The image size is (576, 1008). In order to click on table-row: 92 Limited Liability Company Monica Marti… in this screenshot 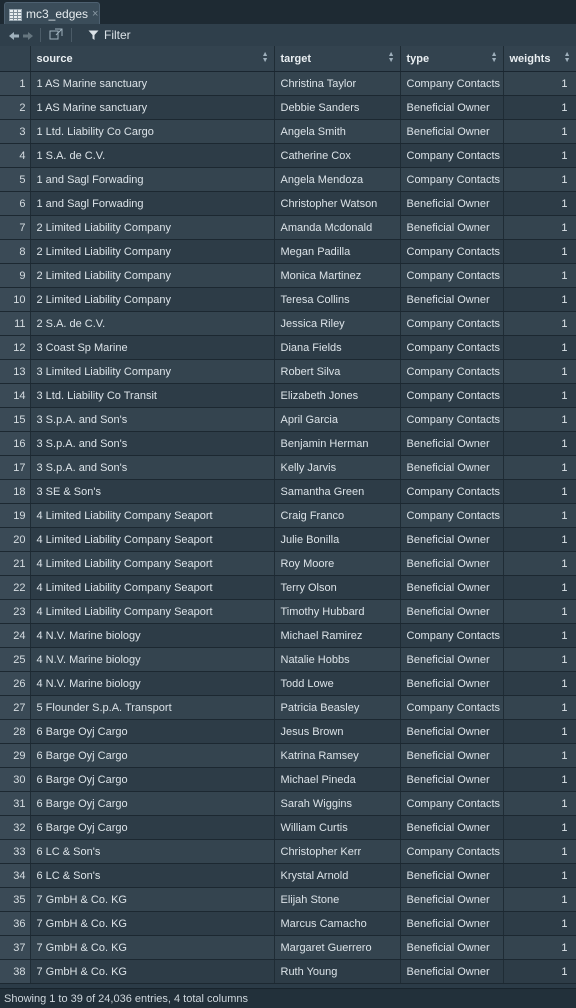, I will do `click(288, 275)`.